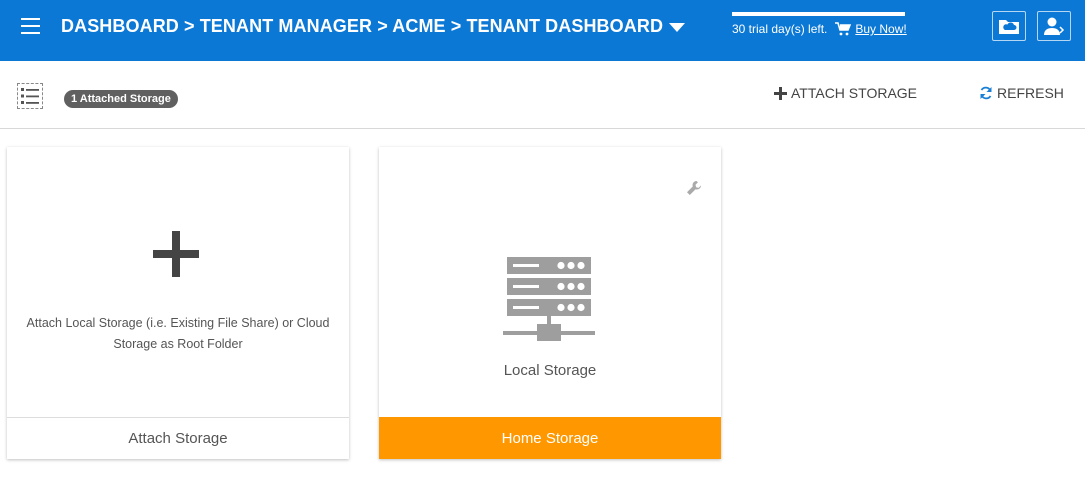 The image size is (1085, 492). Describe the element at coordinates (854, 93) in the screenshot. I see `attach-storage-label: ATTACH STORAGE` at that location.